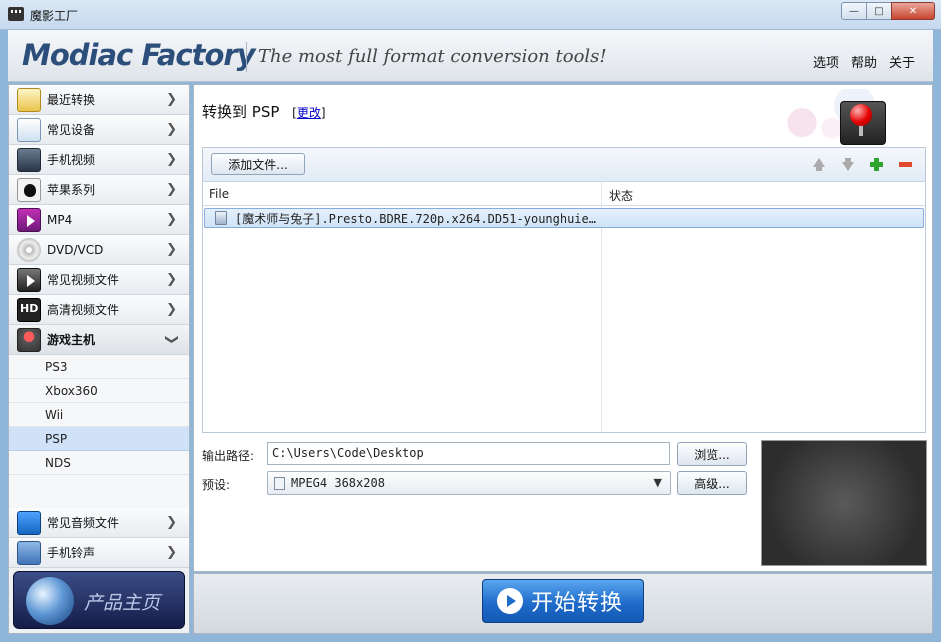  I want to click on chevron-down-icon: ▼, so click(657, 482).